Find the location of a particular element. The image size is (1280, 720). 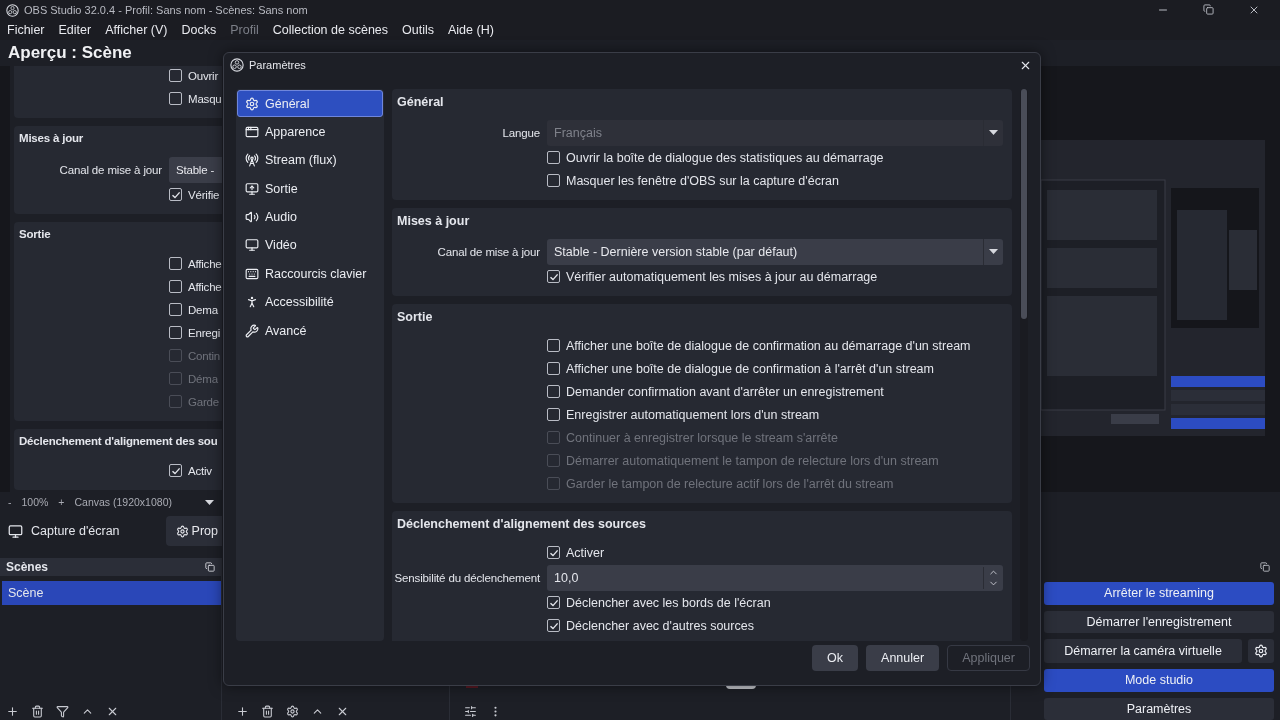

source-name: Capture d'écran is located at coordinates (76, 531).